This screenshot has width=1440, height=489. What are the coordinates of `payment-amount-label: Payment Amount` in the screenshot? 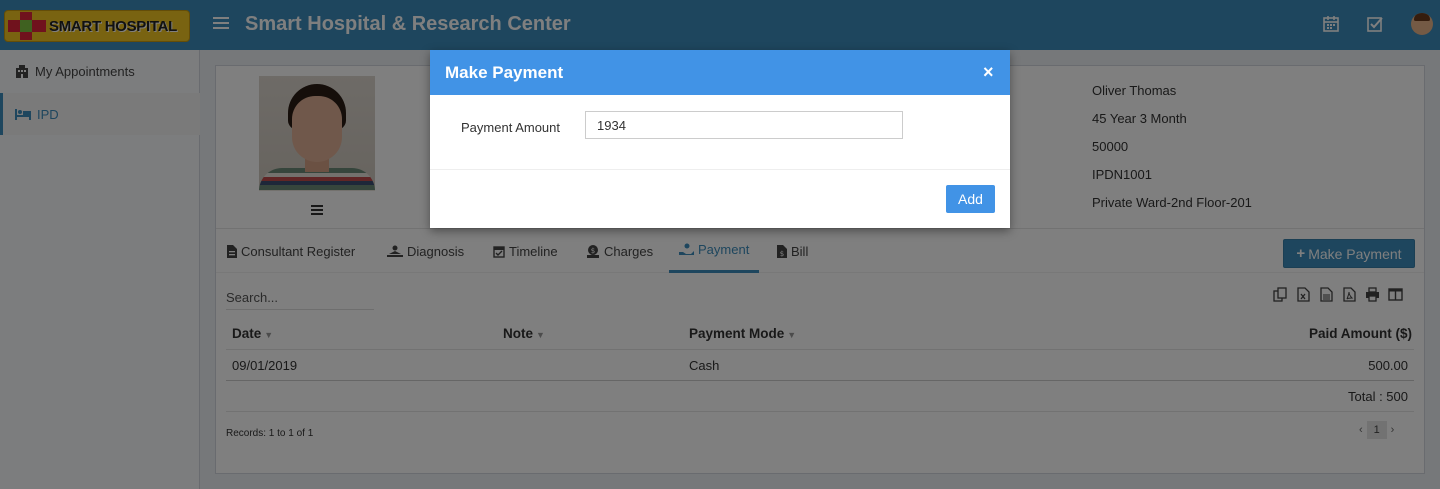 It's located at (510, 127).